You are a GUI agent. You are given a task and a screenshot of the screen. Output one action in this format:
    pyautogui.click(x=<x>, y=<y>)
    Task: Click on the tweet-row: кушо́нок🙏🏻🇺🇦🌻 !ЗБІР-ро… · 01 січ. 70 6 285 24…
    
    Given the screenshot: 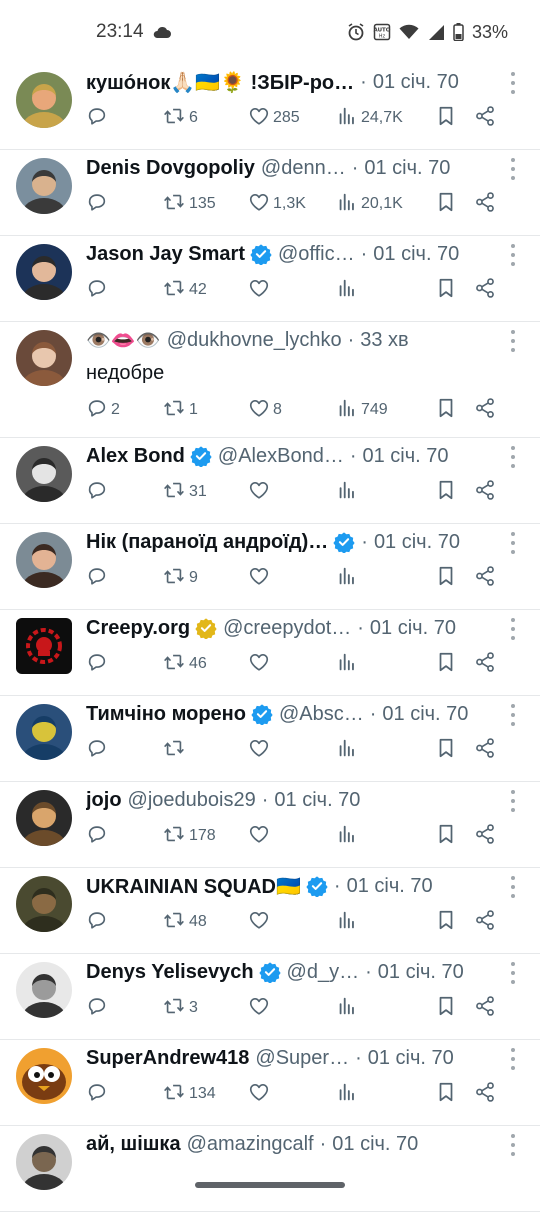 What is the action you would take?
    pyautogui.click(x=270, y=107)
    